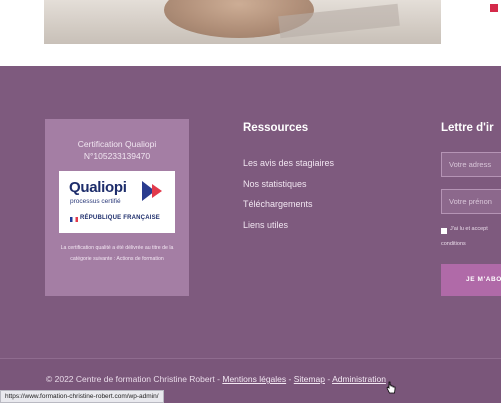 The width and height of the screenshot is (501, 403). I want to click on newsletter-heading: Lettre d'ir, so click(467, 128).